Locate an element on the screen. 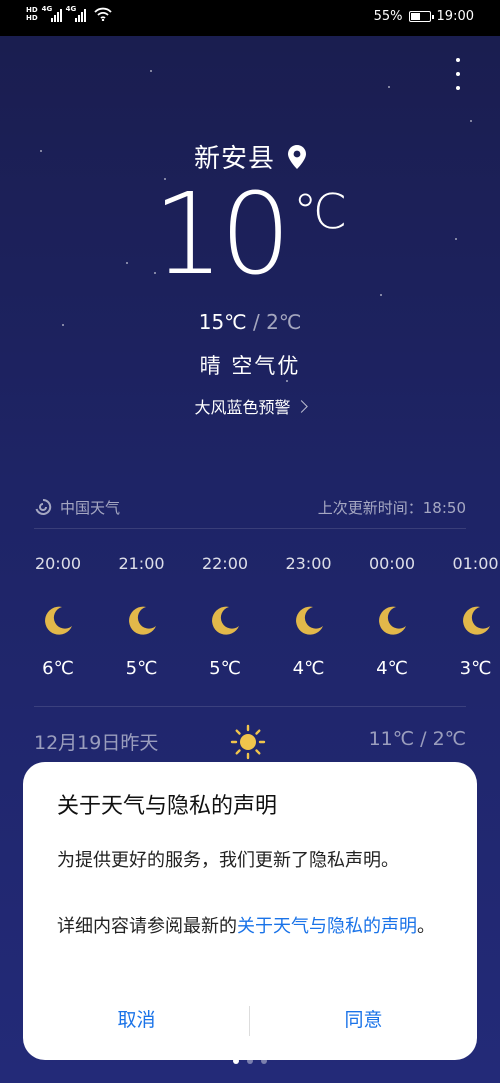 The height and width of the screenshot is (1083, 500). dialog-detail: 详细内容请参阅最新的关于天气与隐私的声明。 is located at coordinates (252, 927).